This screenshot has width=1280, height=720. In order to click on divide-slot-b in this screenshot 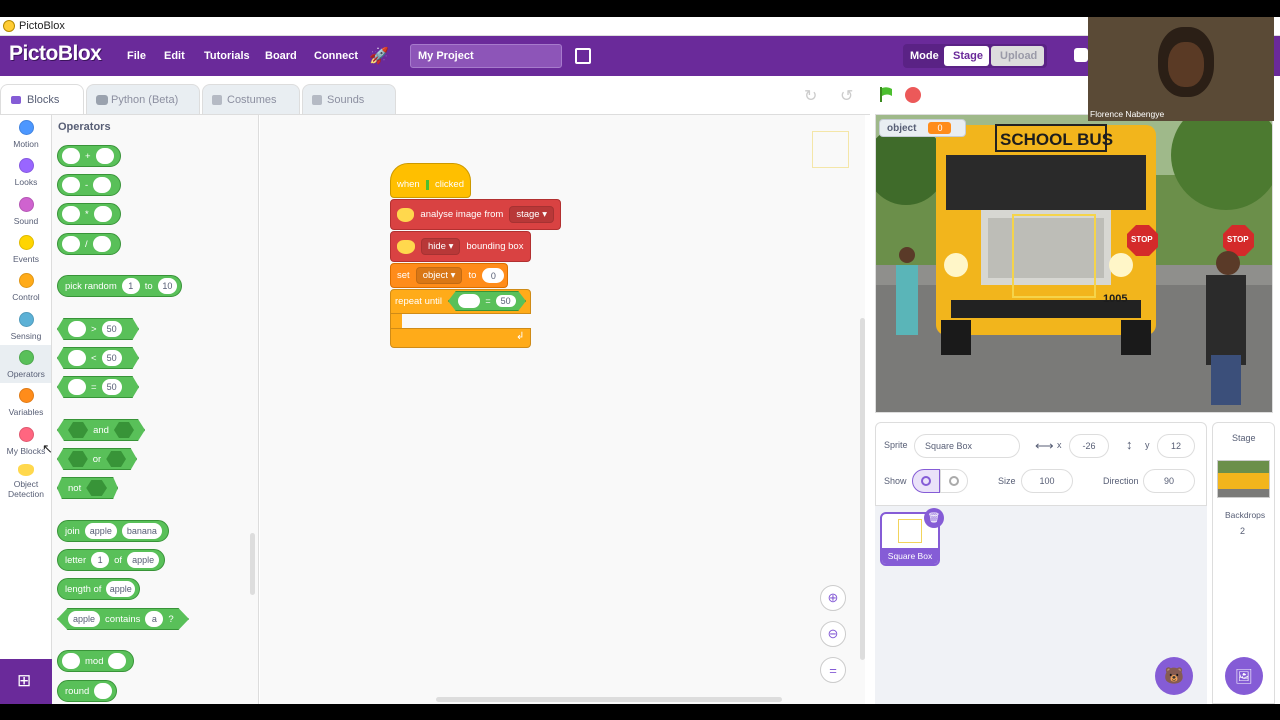, I will do `click(101, 244)`.